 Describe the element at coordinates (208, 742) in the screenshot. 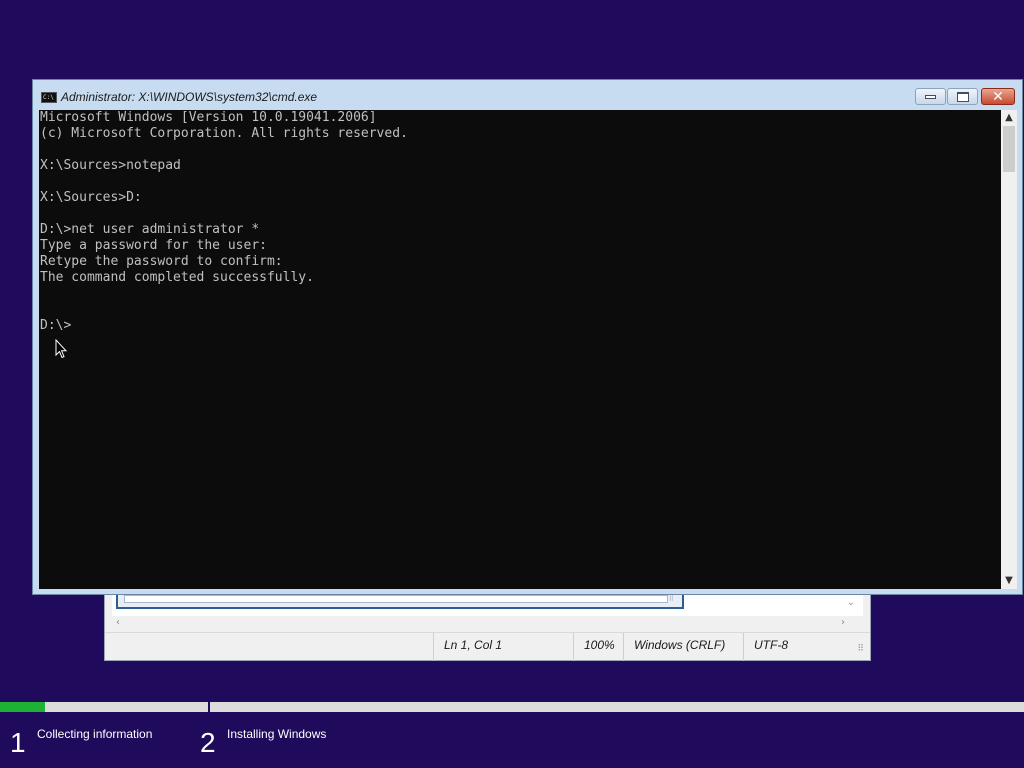

I see `step-number: 2` at that location.